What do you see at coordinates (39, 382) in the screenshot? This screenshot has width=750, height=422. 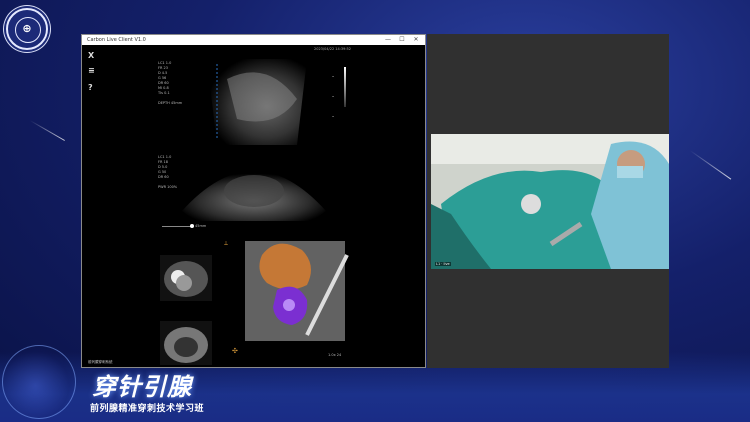 I see `decor-orb` at bounding box center [39, 382].